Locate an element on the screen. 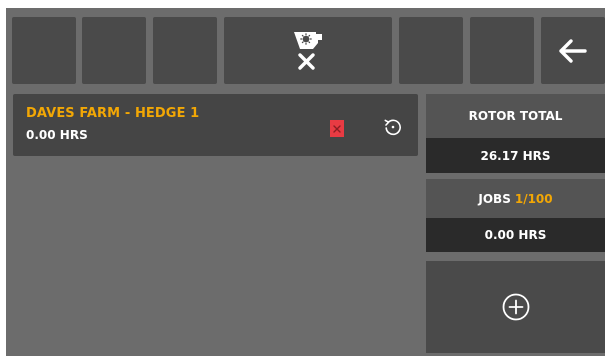  rotor-total-value: 26.17 HRS is located at coordinates (515, 155).